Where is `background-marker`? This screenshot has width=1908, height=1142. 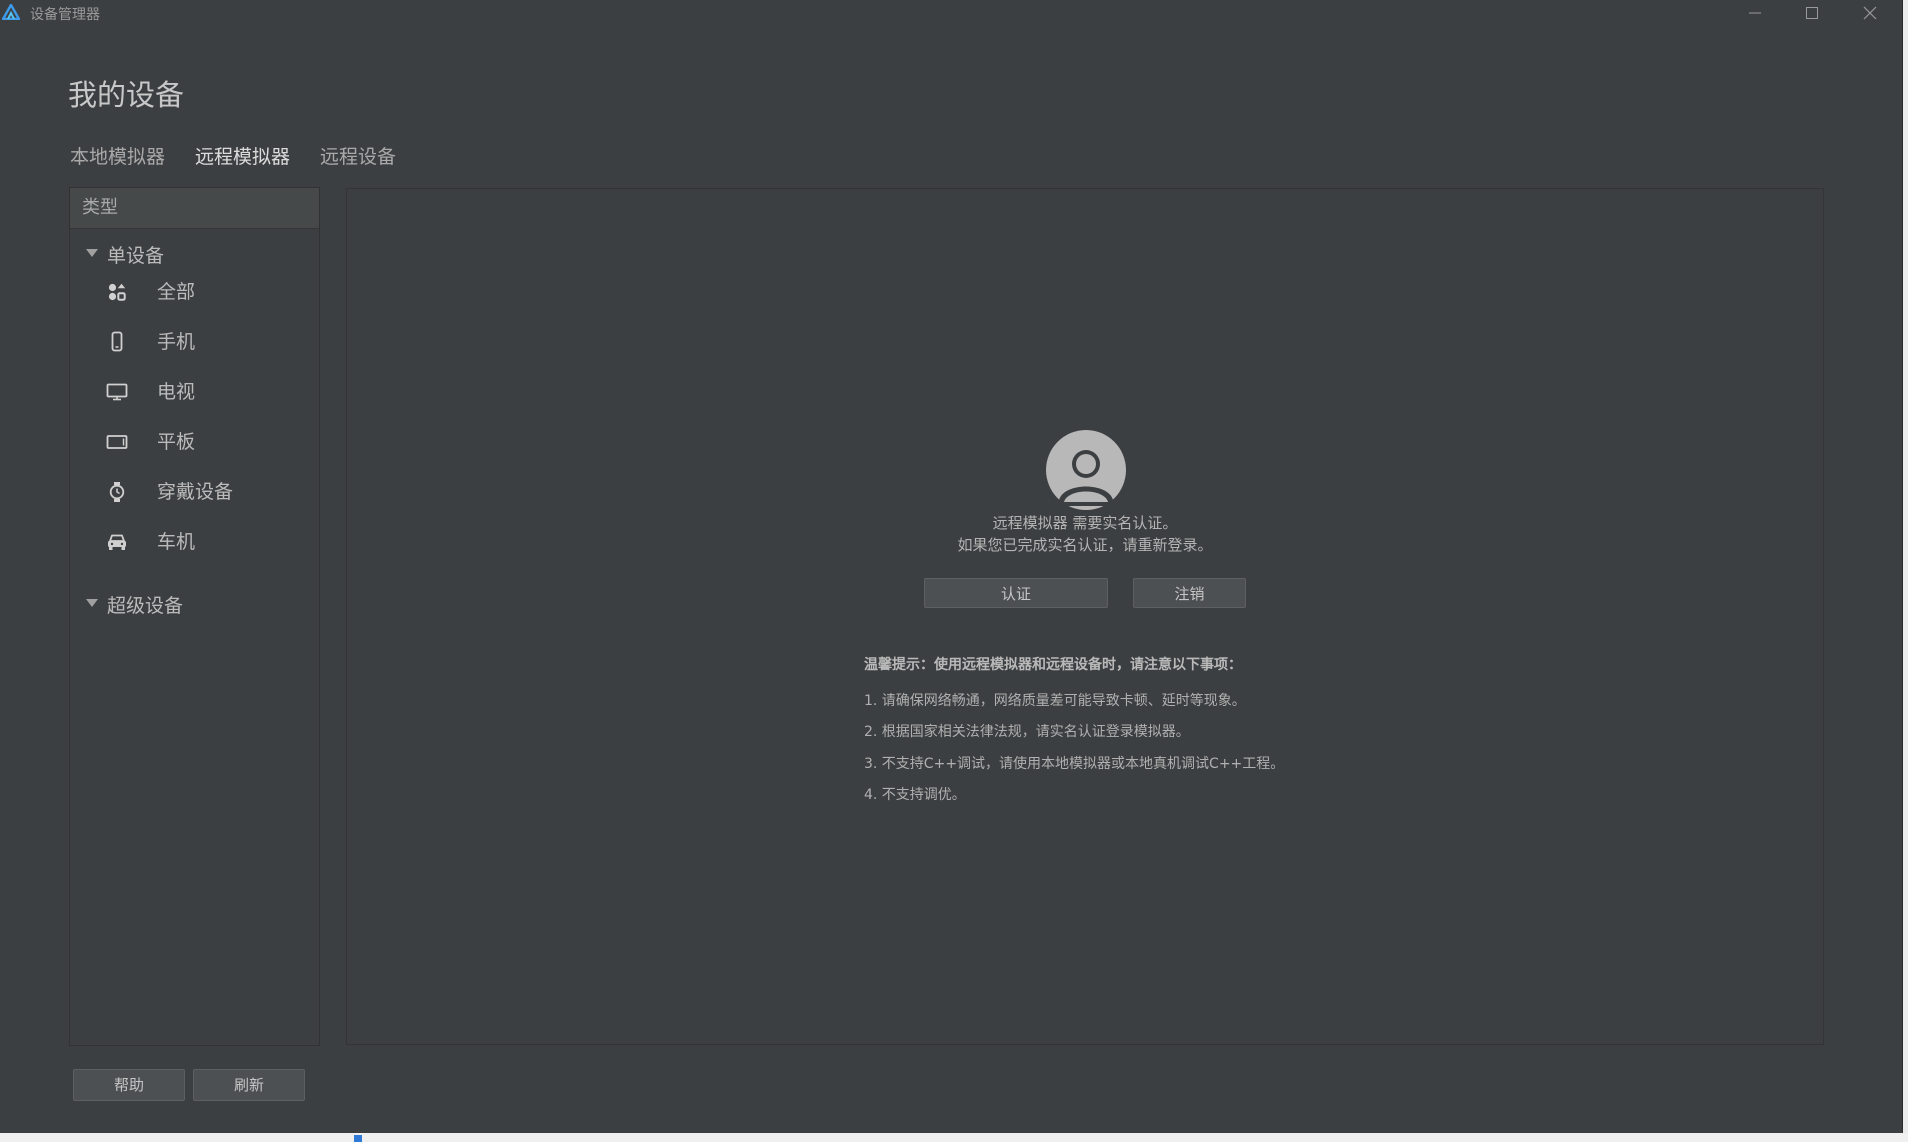 background-marker is located at coordinates (358, 1138).